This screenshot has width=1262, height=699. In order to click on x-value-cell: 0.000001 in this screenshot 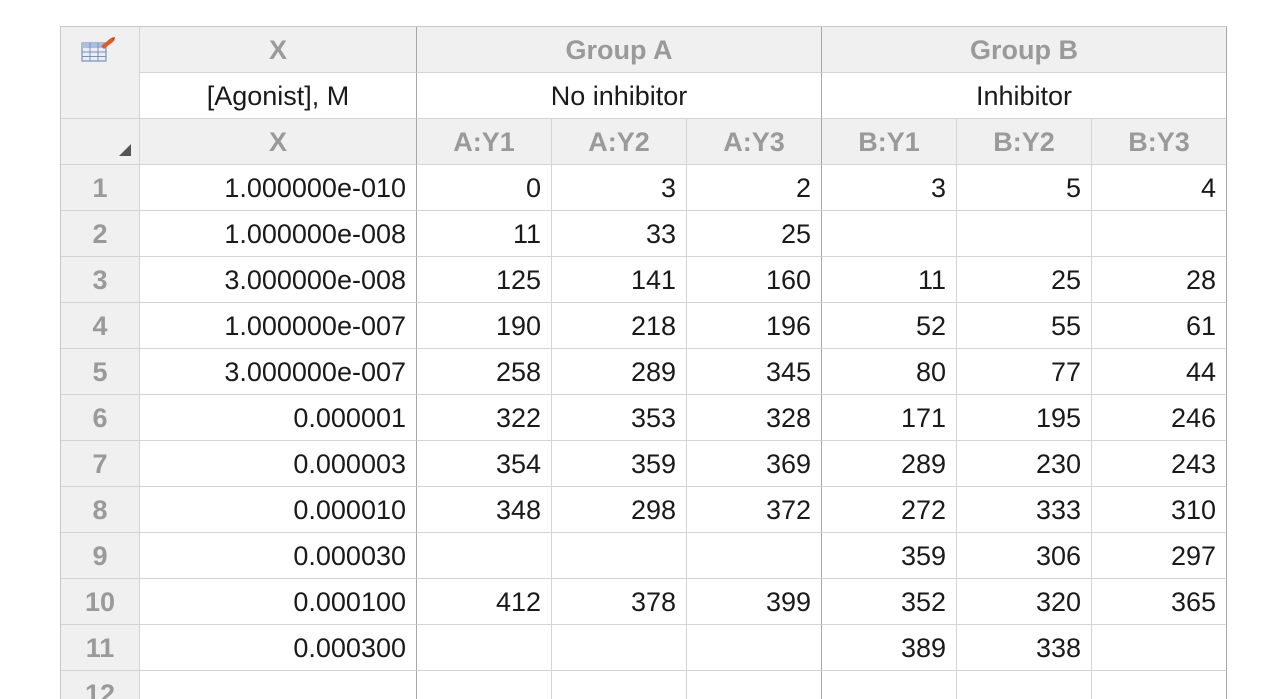, I will do `click(278, 418)`.